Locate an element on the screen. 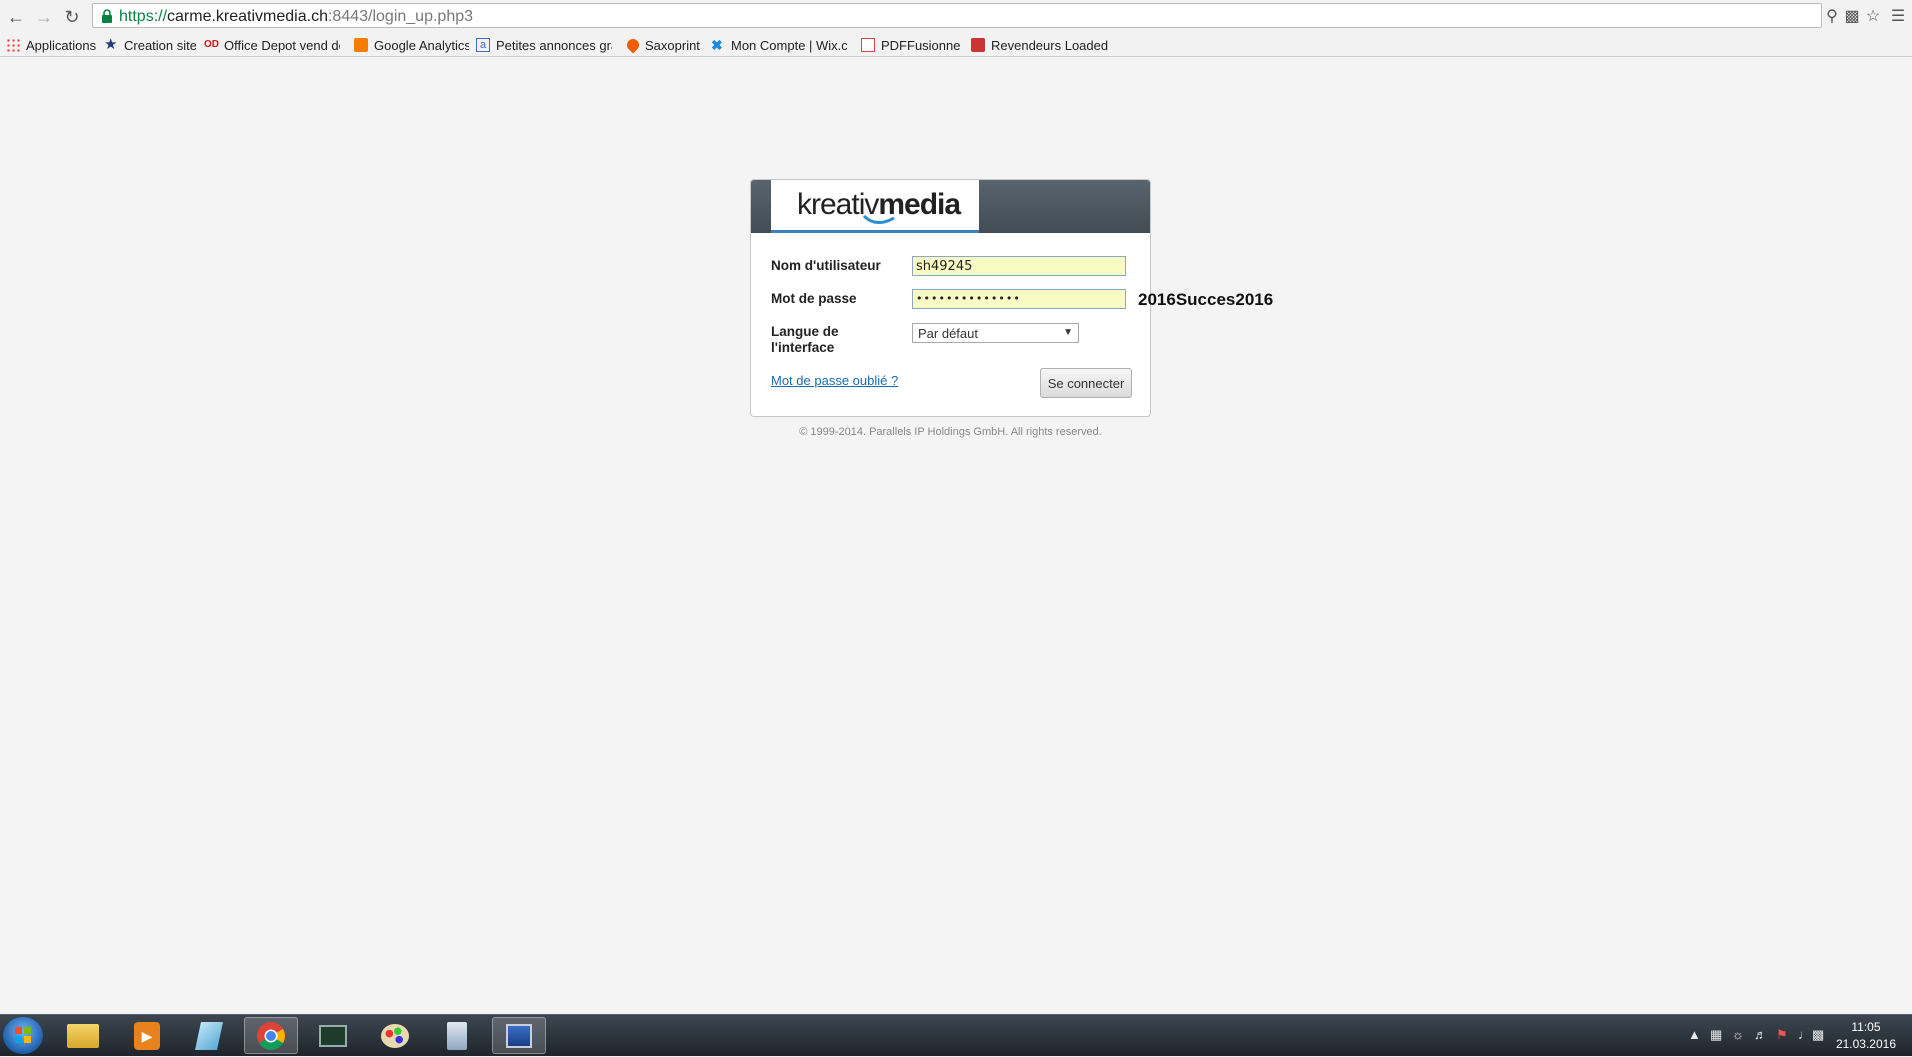  back-arrow-icon: ← is located at coordinates (16, 17).